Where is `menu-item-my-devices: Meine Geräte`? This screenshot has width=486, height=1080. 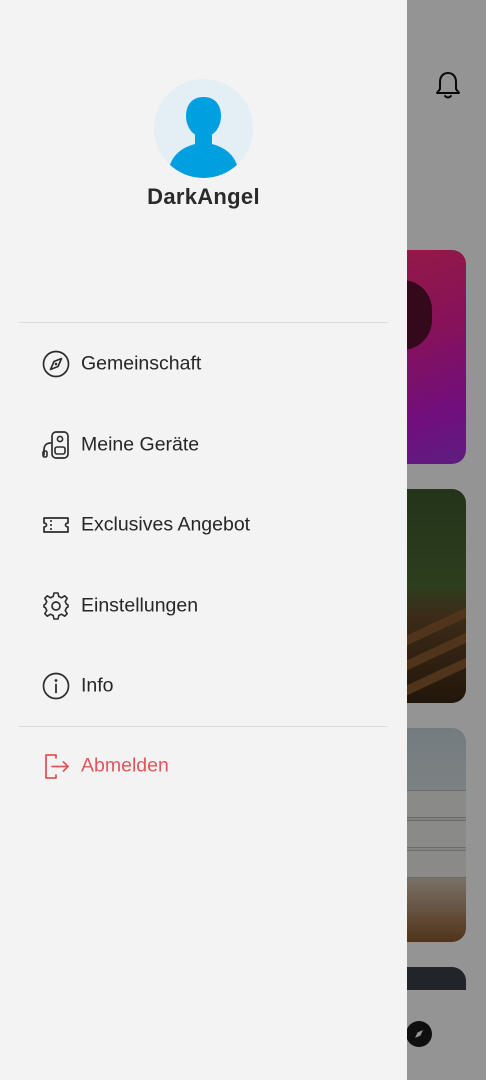 menu-item-my-devices: Meine Geräte is located at coordinates (203, 445).